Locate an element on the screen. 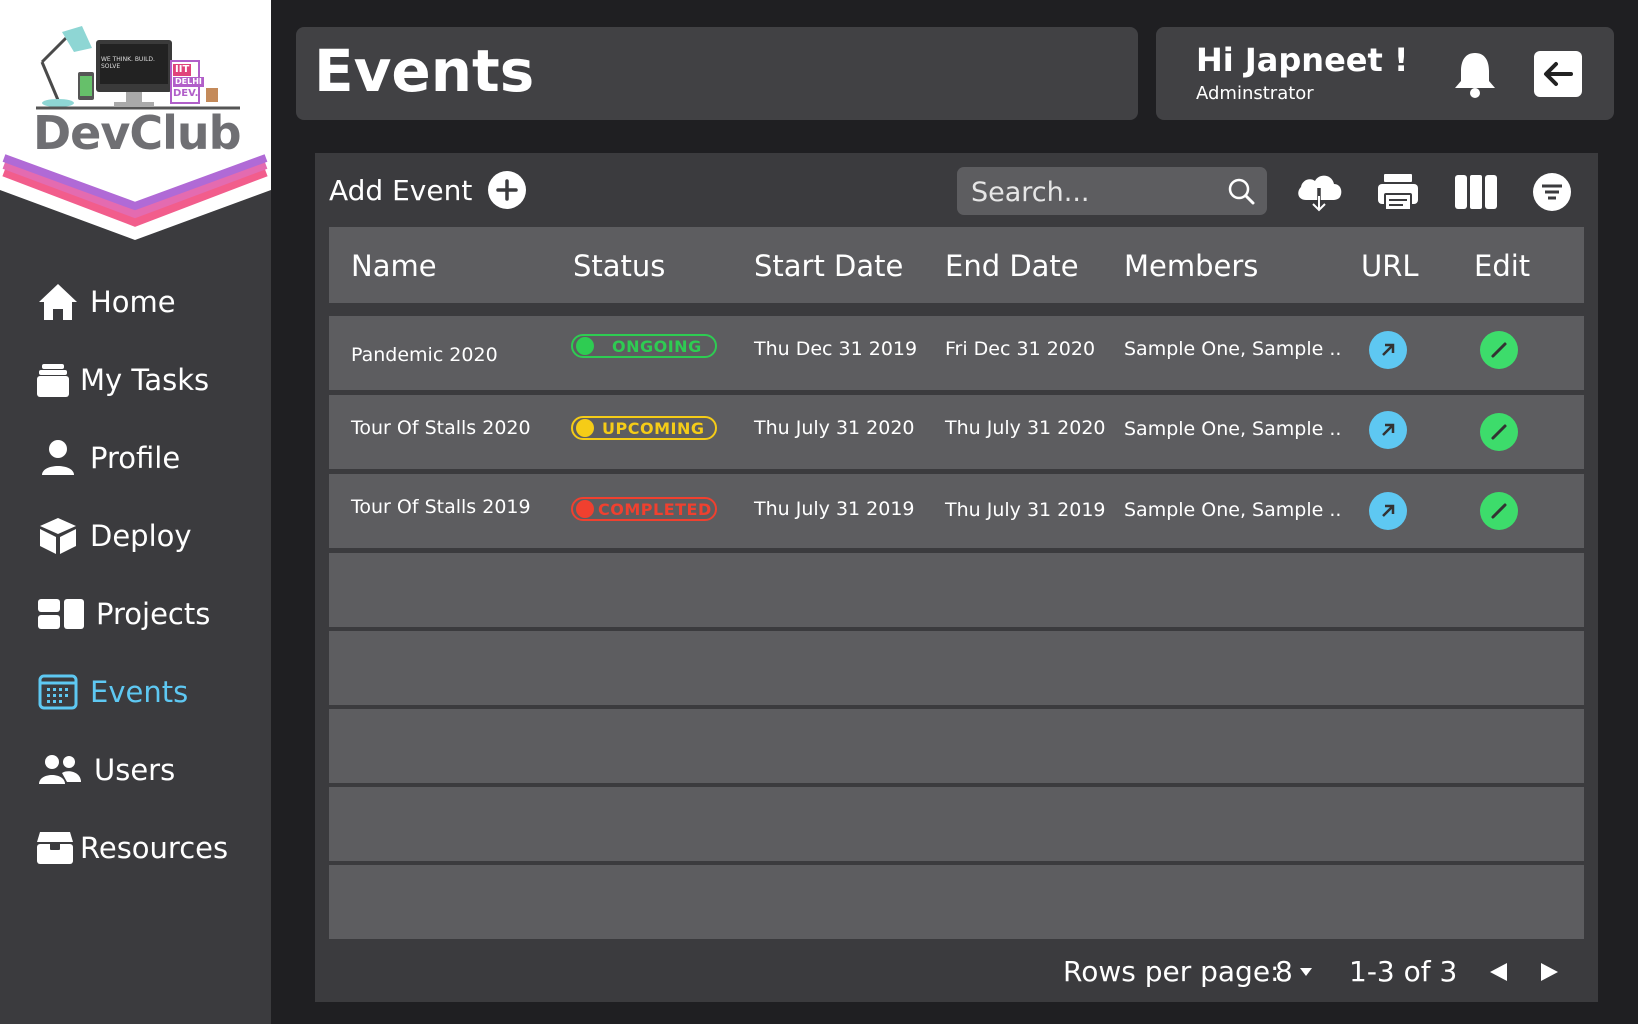  bell-icon is located at coordinates (1475, 76).